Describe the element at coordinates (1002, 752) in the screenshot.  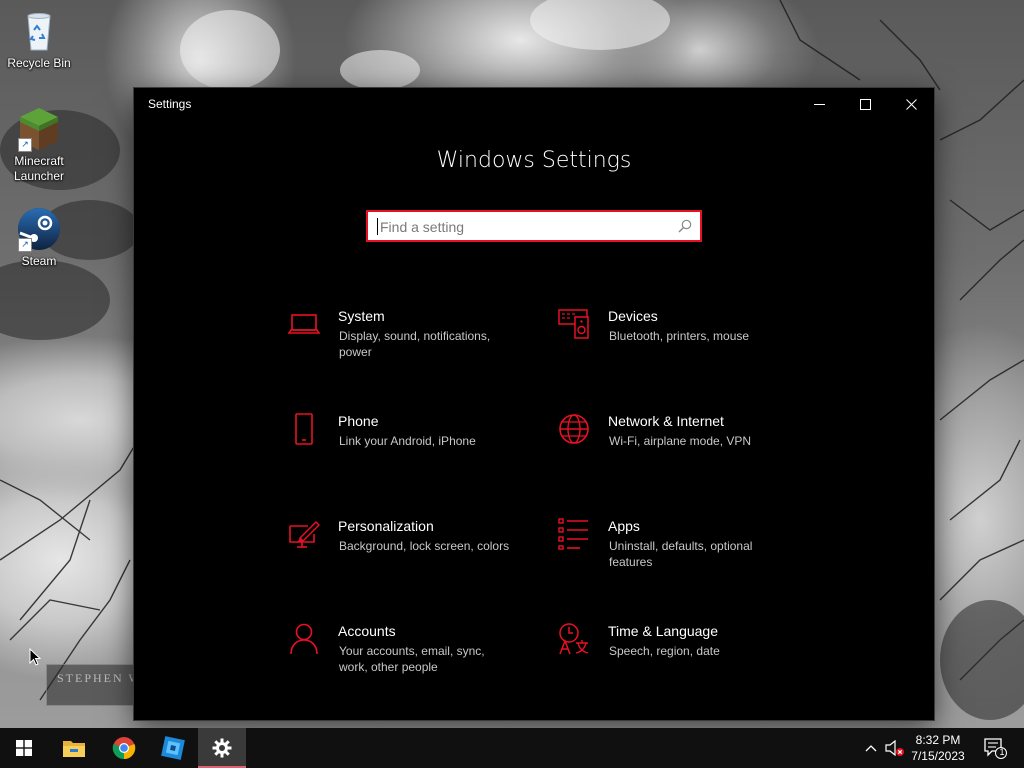
I see `notification-count: 1` at that location.